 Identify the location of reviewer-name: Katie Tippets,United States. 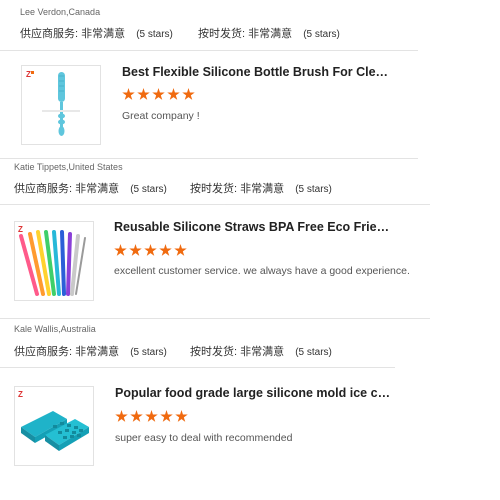
(68, 167).